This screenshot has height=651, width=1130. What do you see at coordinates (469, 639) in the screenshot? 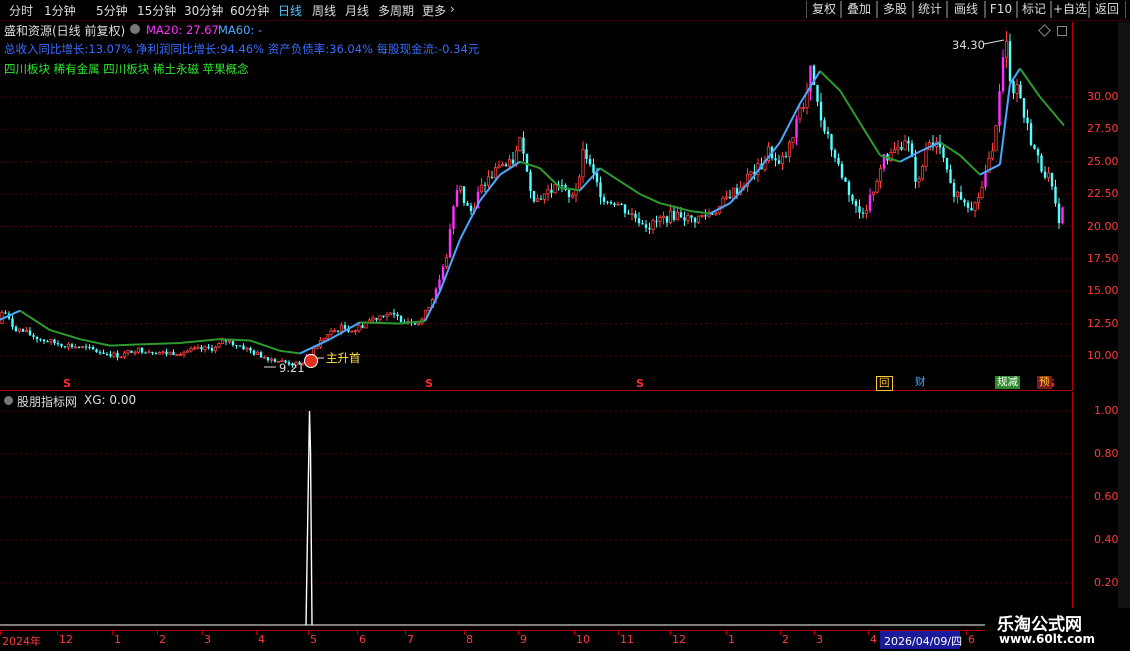
I see `date-label: 8` at bounding box center [469, 639].